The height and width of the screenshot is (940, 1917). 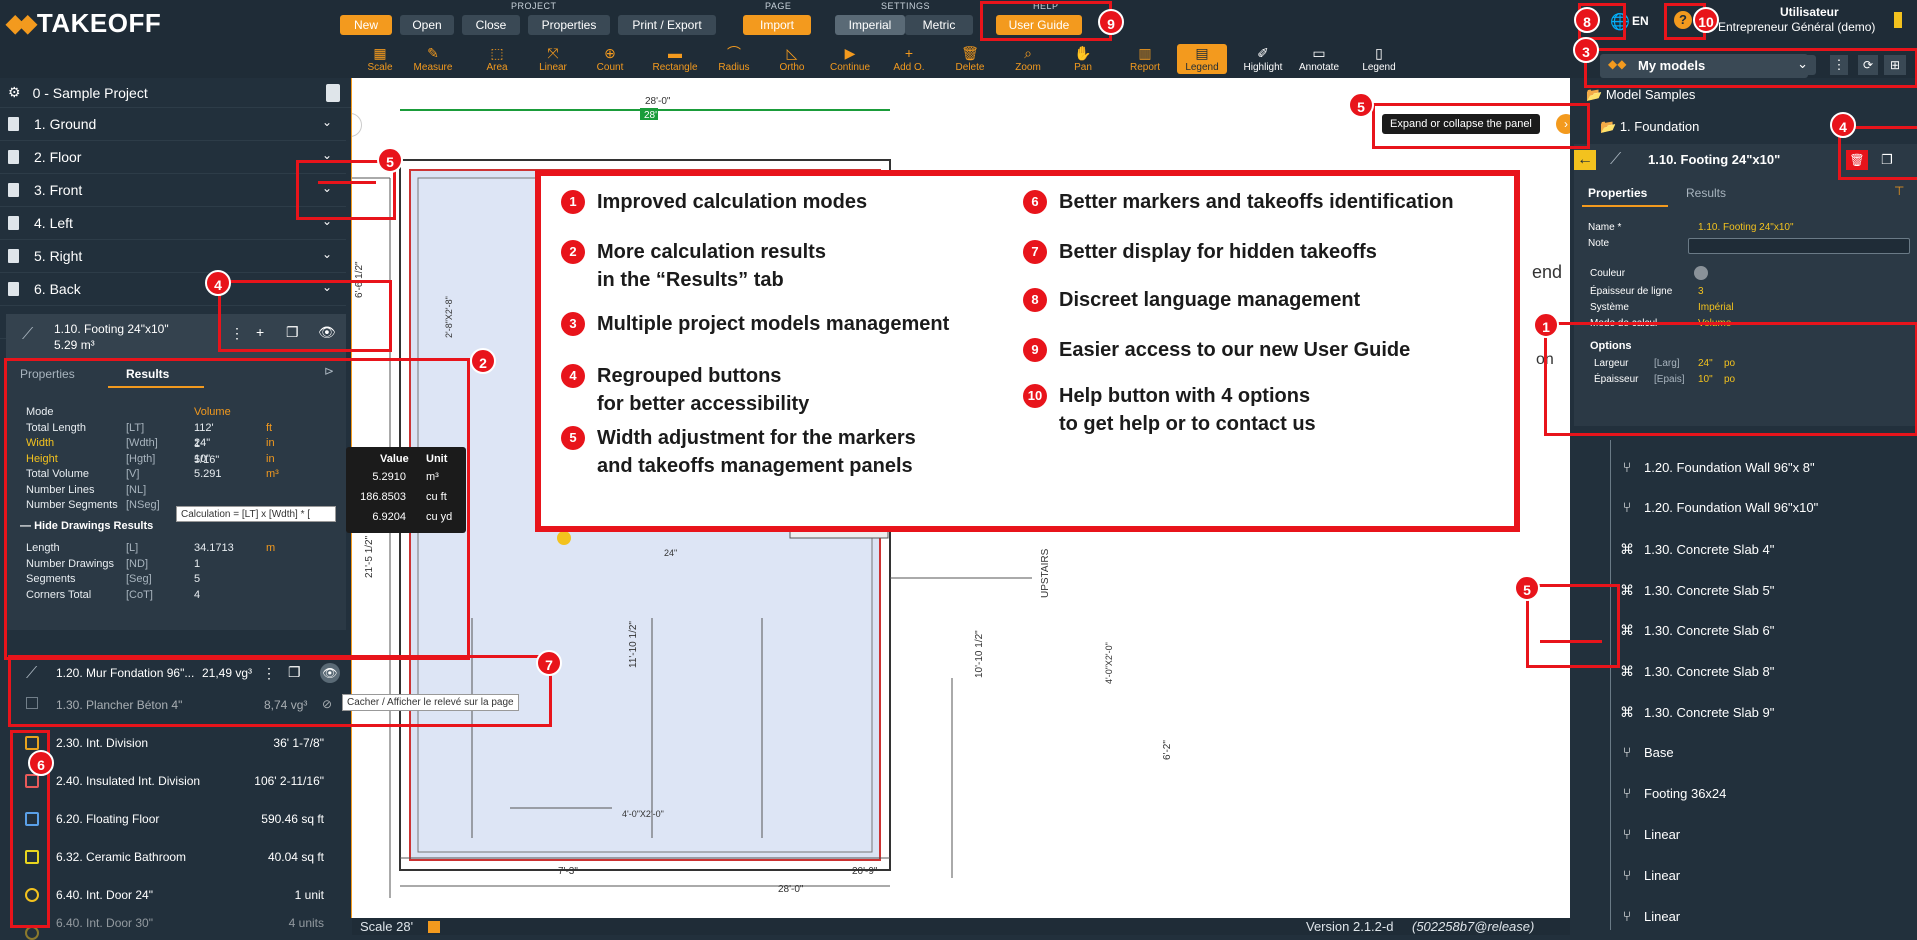 I want to click on tool-icon: ▦, so click(x=380, y=53).